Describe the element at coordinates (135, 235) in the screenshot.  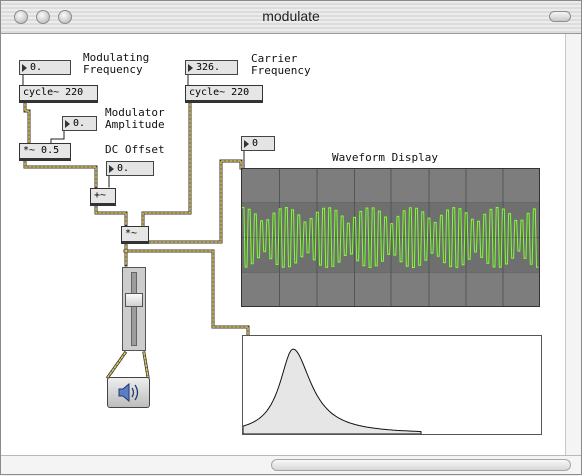
I see `ring-multiply-object: *~` at that location.